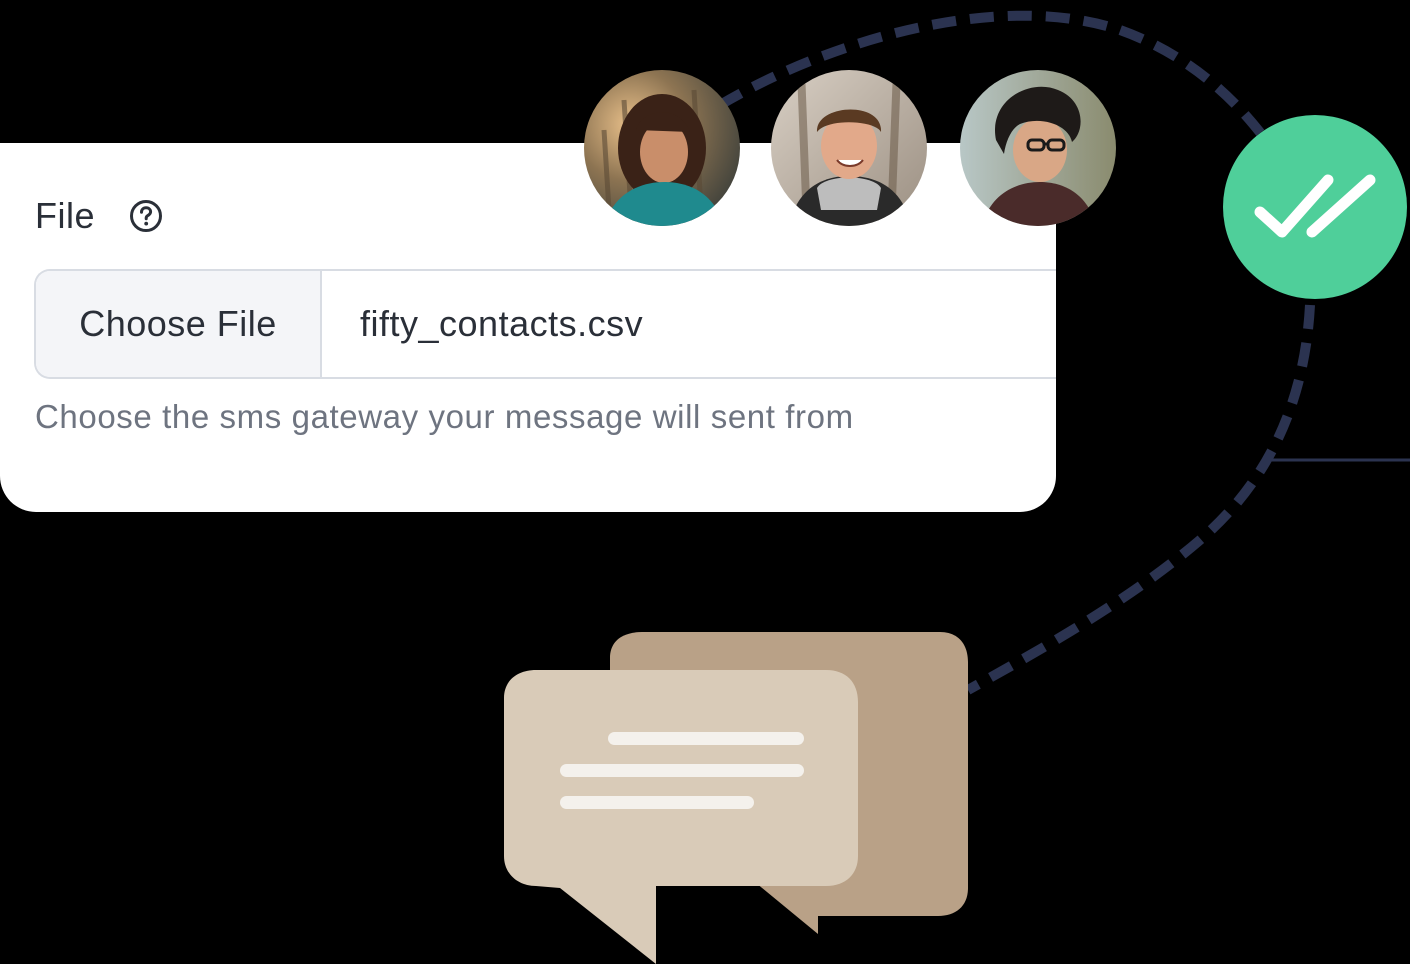  Describe the element at coordinates (179, 324) in the screenshot. I see `choose-file-button: Choose File` at that location.